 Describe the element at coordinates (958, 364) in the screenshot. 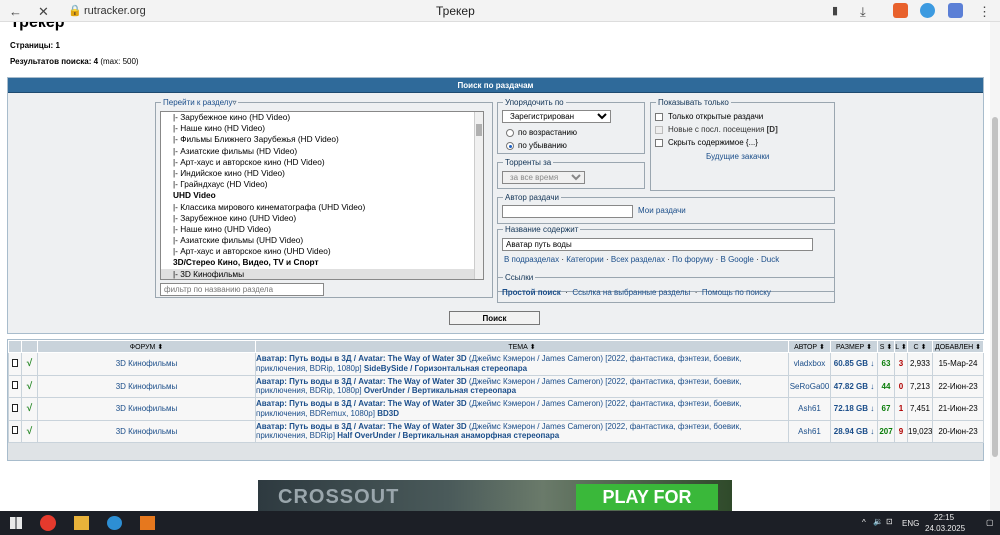

I see `row-added: 15-Мар-24` at that location.